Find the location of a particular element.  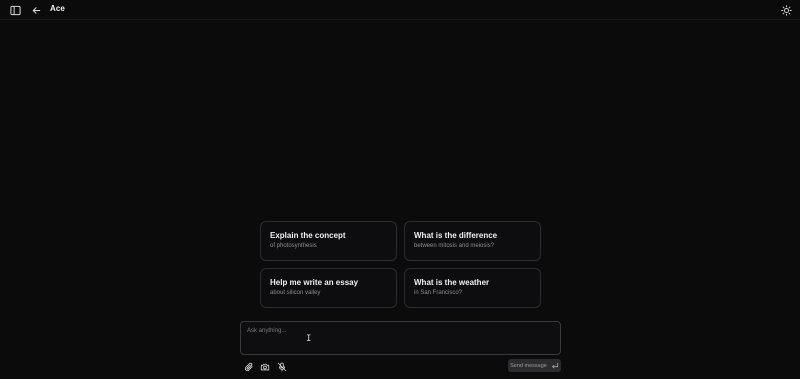

enter-key-icon is located at coordinates (555, 366).